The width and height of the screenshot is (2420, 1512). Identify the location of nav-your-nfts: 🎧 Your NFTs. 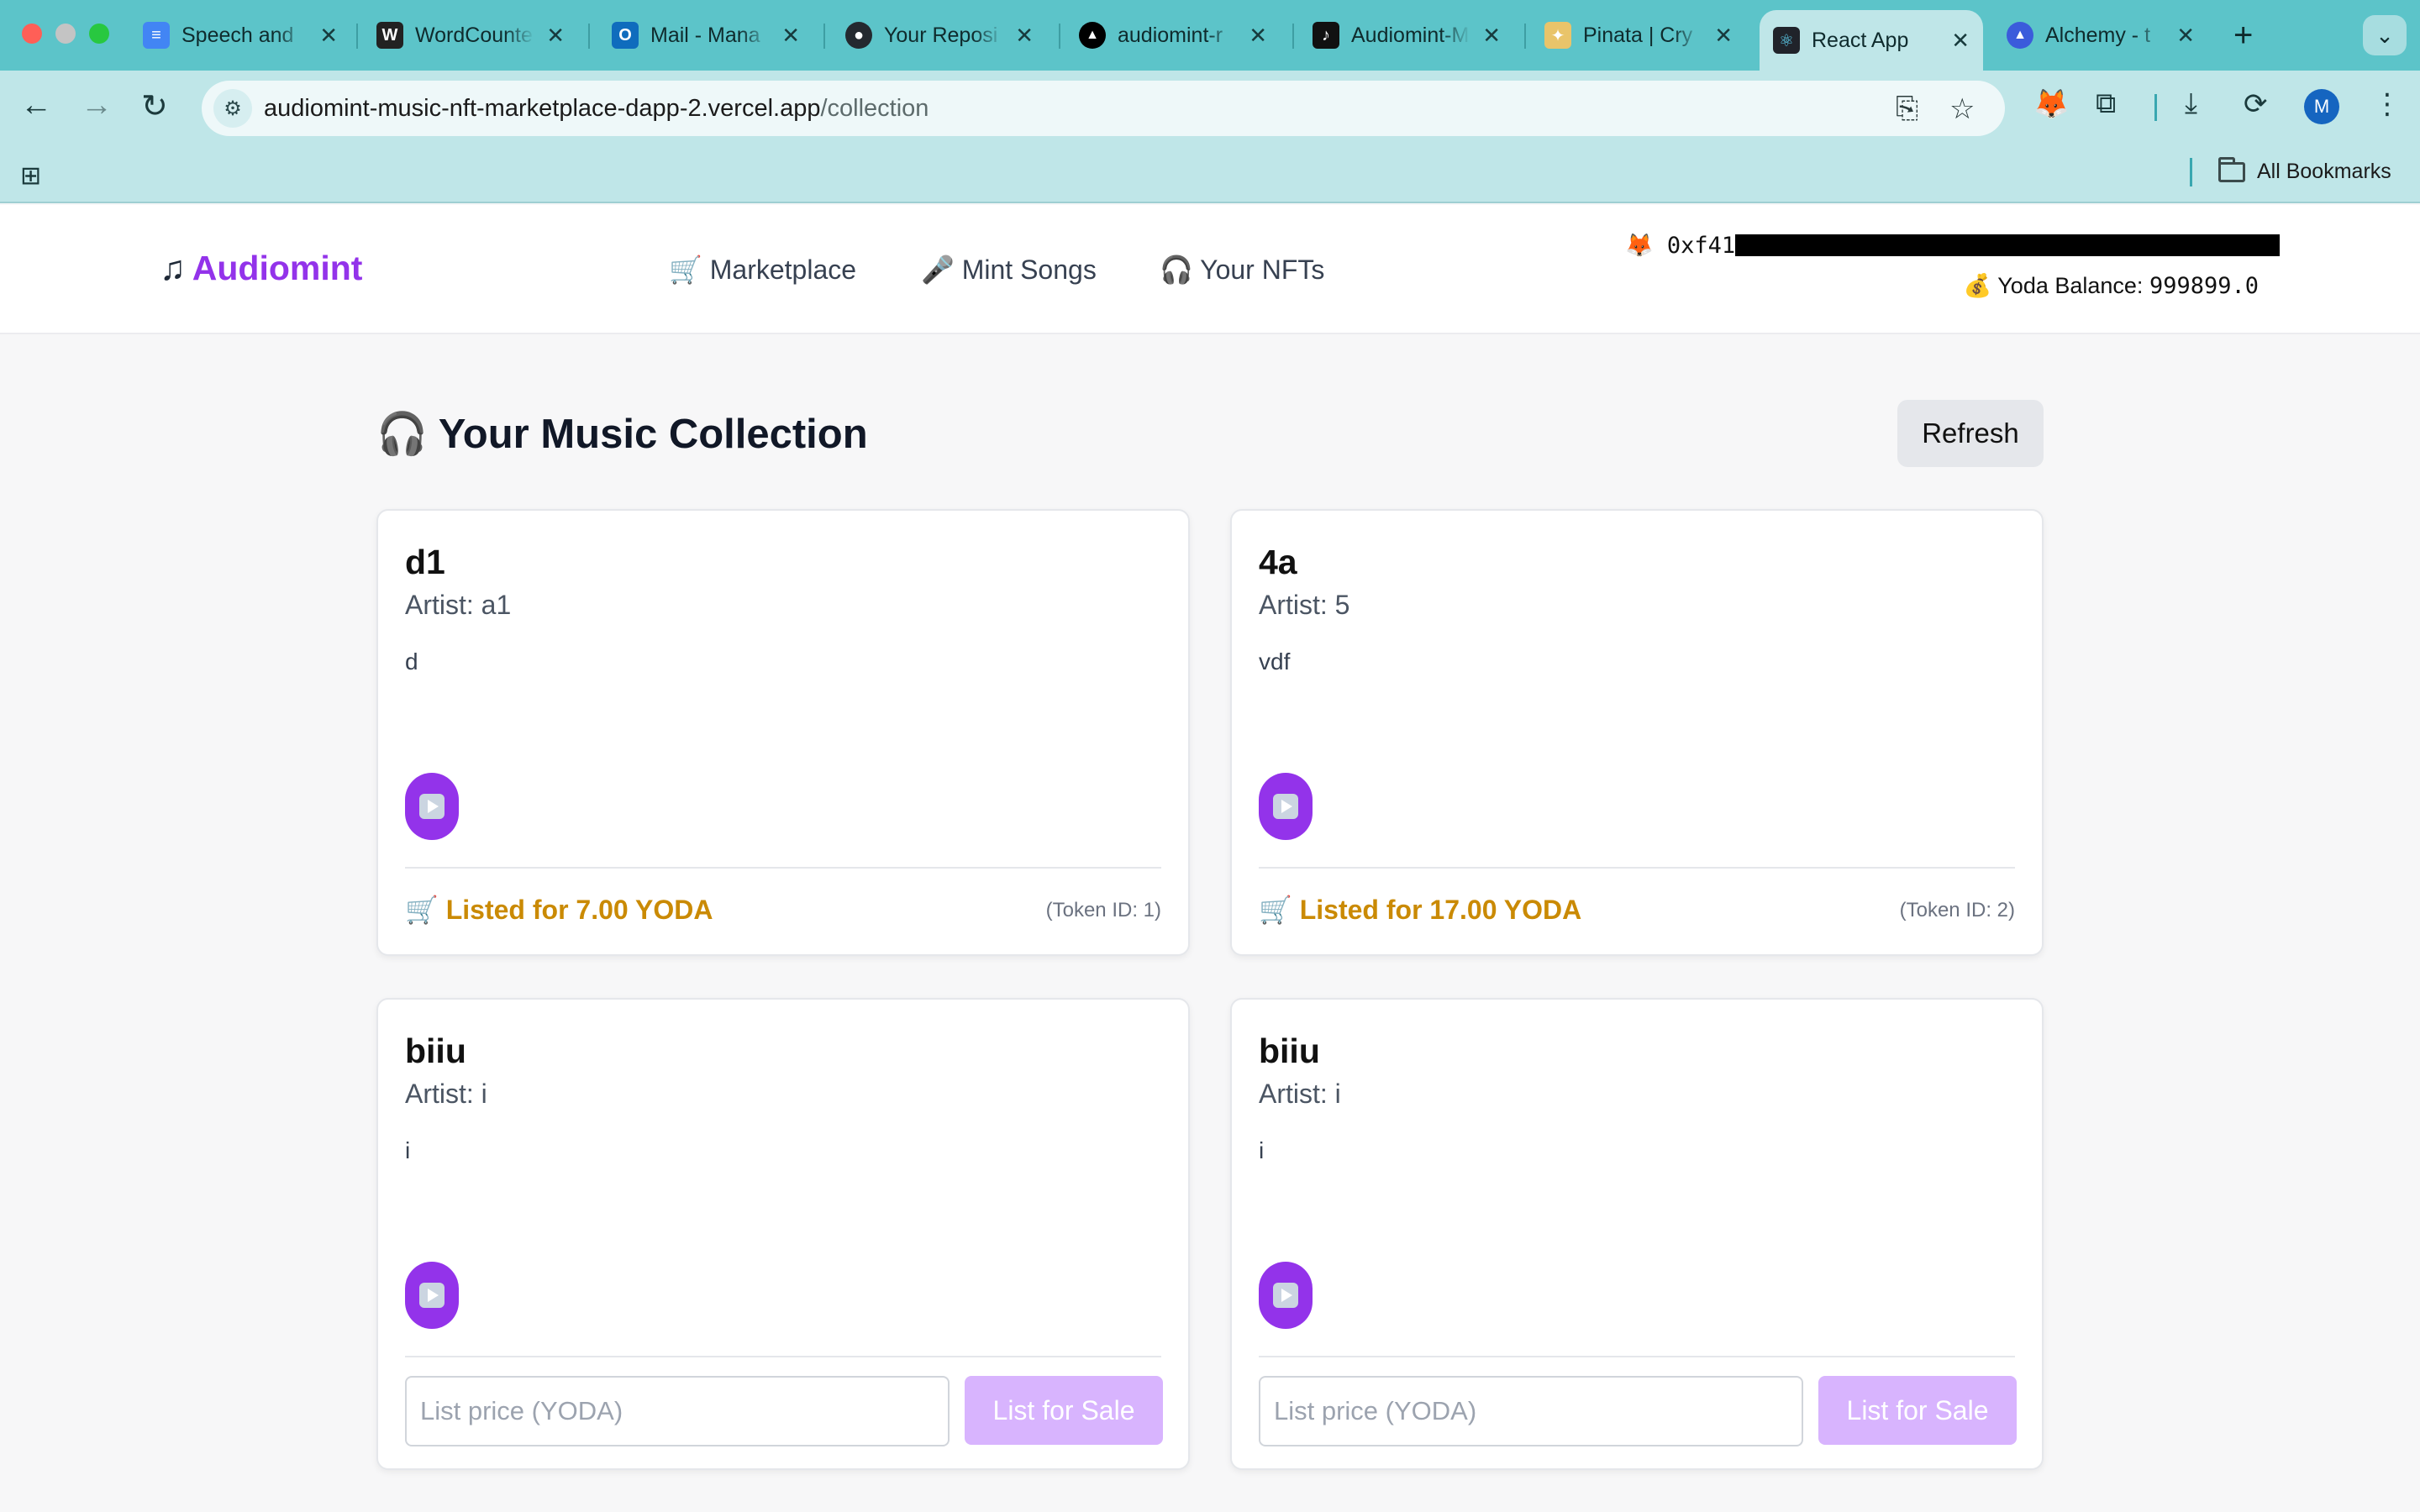
(1242, 270).